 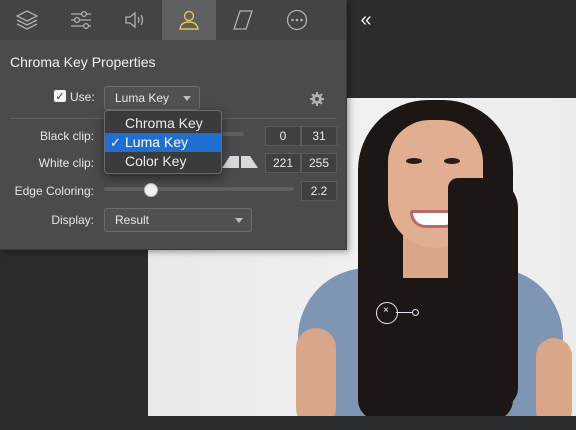 I want to click on key-type-menu: Chroma Key ✓ Luma Key Color Key, so click(x=163, y=142).